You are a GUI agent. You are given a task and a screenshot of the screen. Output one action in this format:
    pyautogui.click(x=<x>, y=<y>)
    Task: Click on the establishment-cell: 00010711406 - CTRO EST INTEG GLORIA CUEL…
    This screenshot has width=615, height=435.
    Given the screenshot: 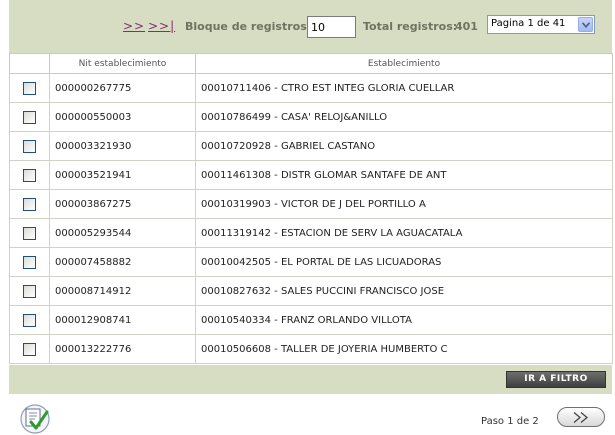 What is the action you would take?
    pyautogui.click(x=404, y=88)
    